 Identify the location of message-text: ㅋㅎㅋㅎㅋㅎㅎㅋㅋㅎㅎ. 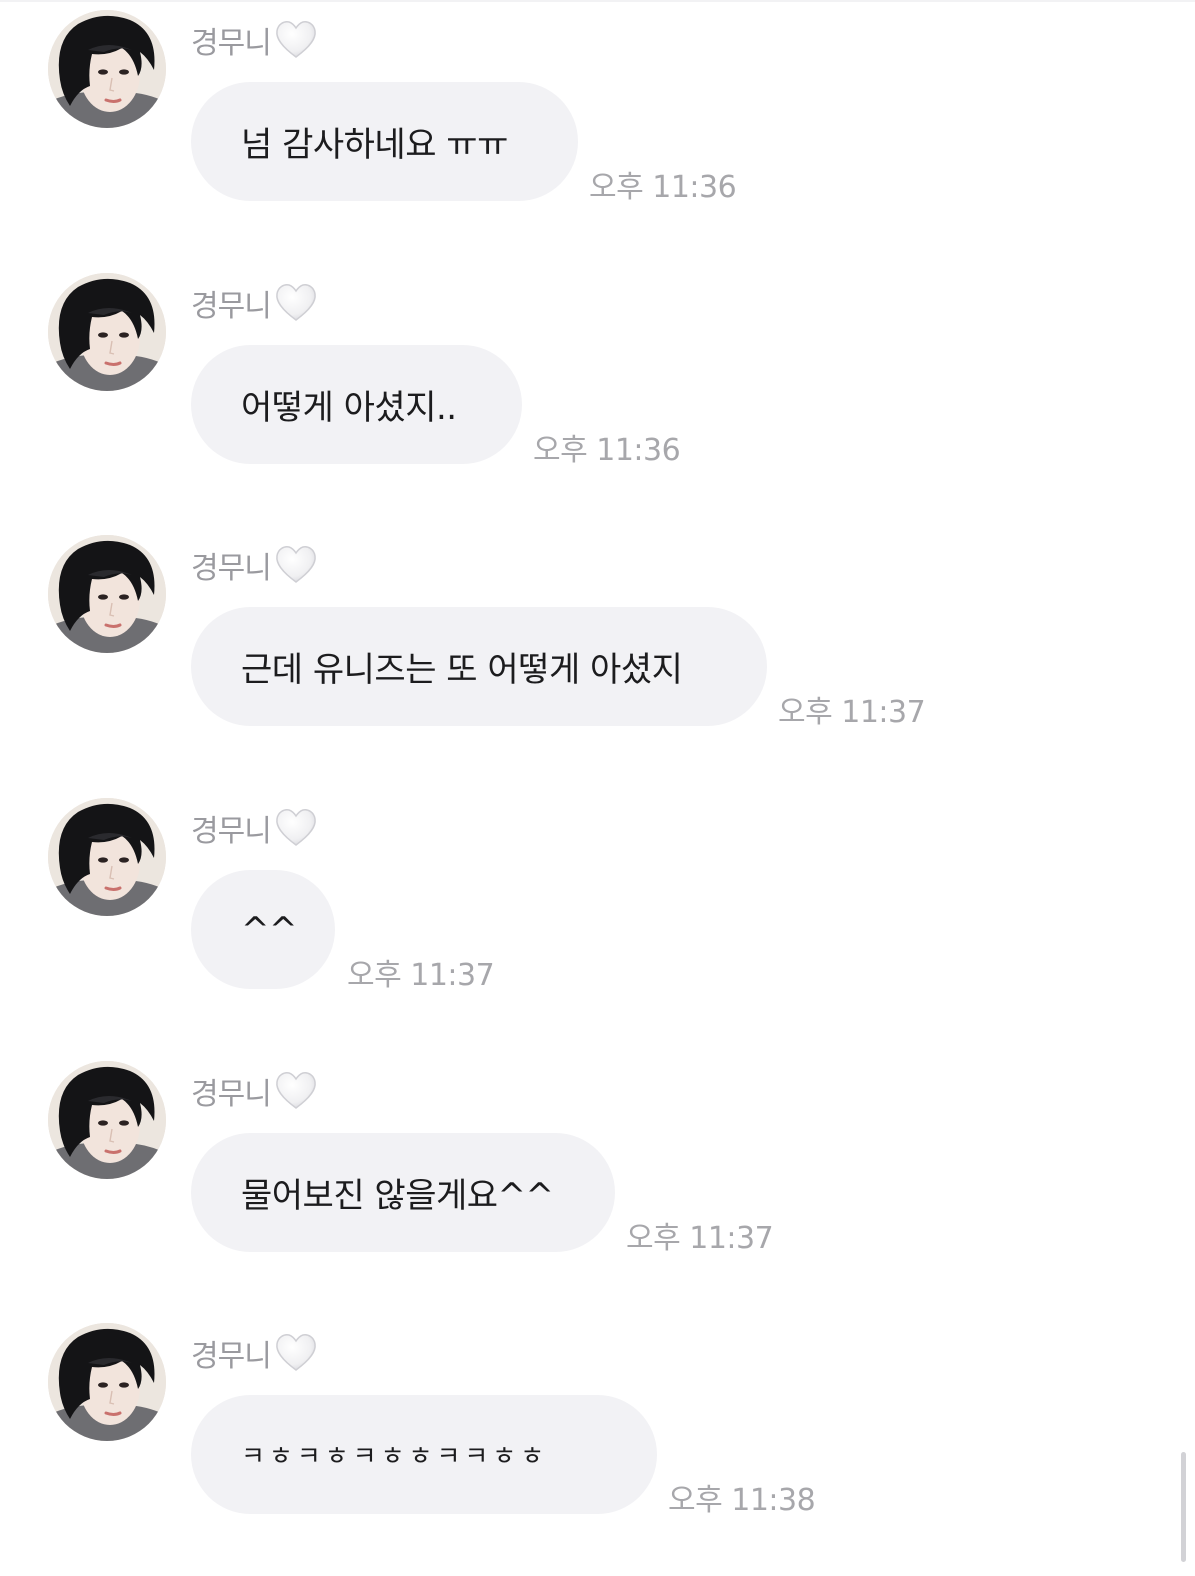
(395, 1457).